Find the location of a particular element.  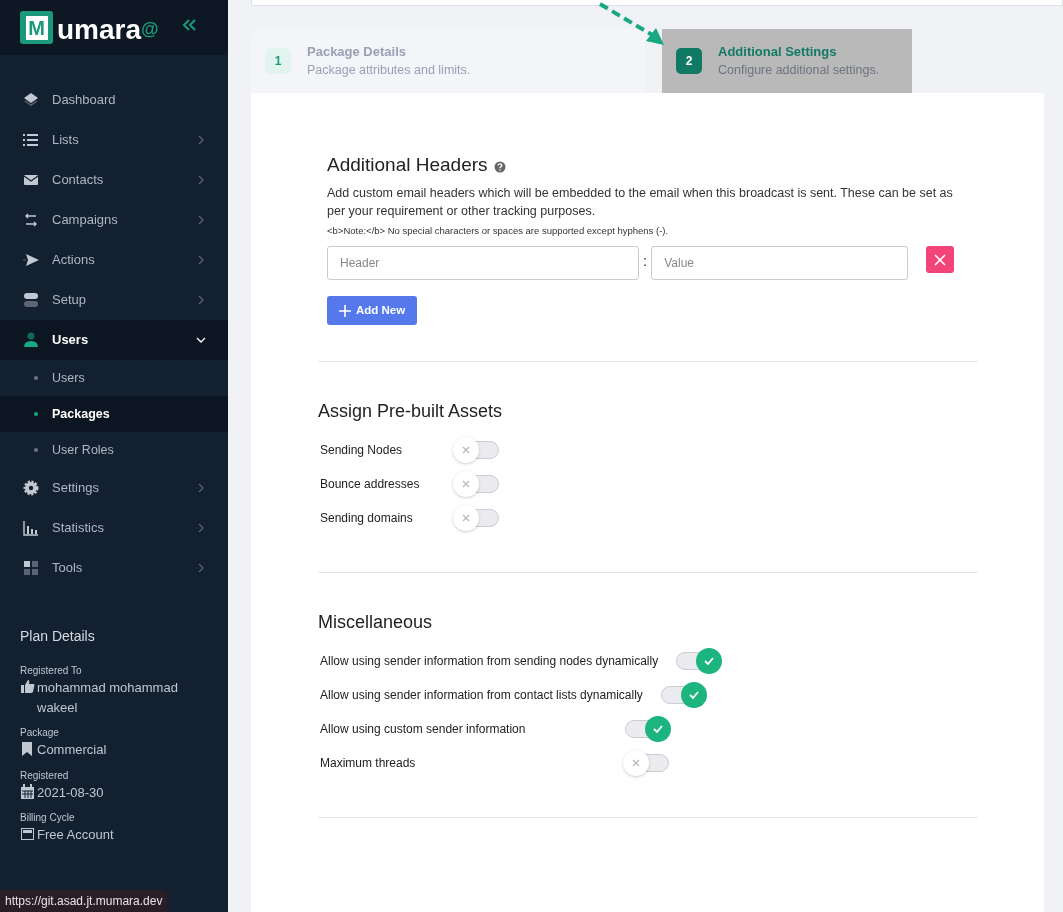

toggle-label: Sending Nodes is located at coordinates (362, 450).